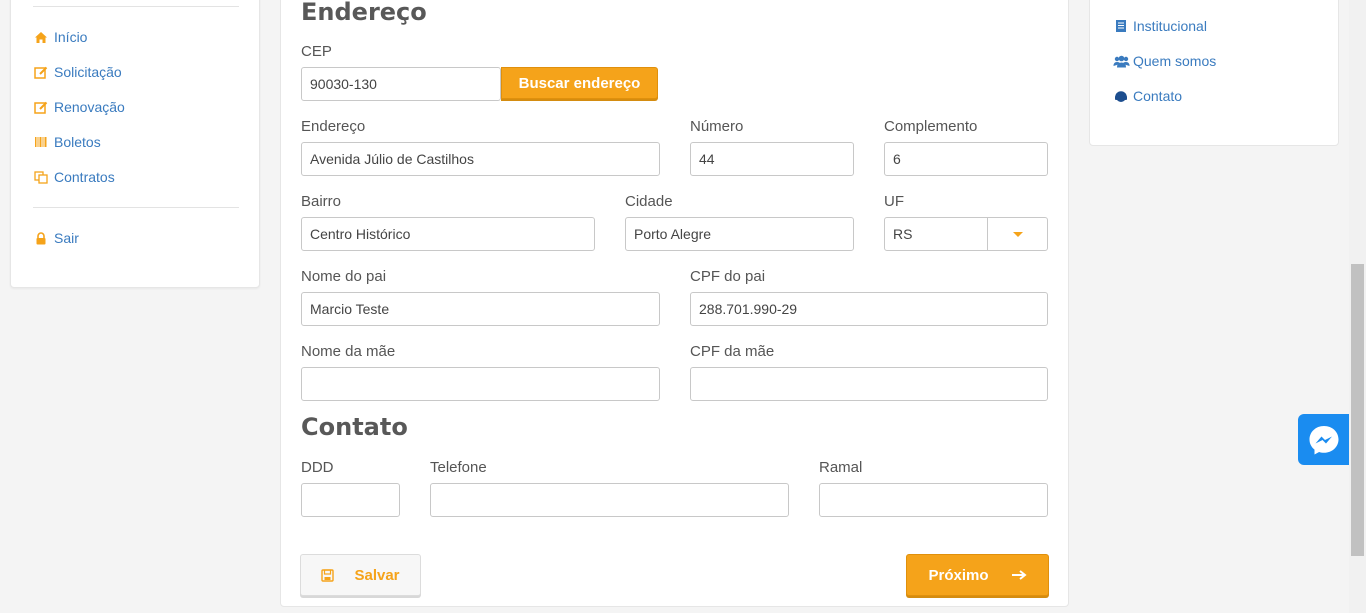 This screenshot has width=1366, height=613. I want to click on cpf-mae-label: CPF da mãe, so click(732, 351).